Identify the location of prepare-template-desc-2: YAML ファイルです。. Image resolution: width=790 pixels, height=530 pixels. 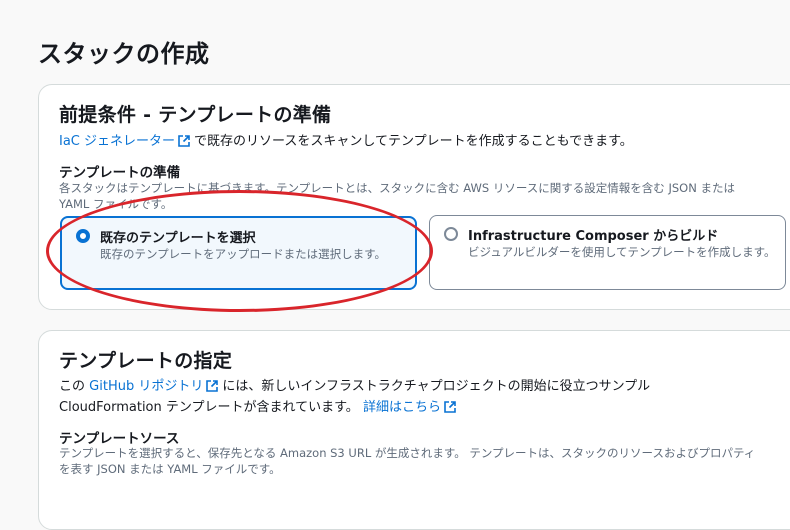
(116, 204).